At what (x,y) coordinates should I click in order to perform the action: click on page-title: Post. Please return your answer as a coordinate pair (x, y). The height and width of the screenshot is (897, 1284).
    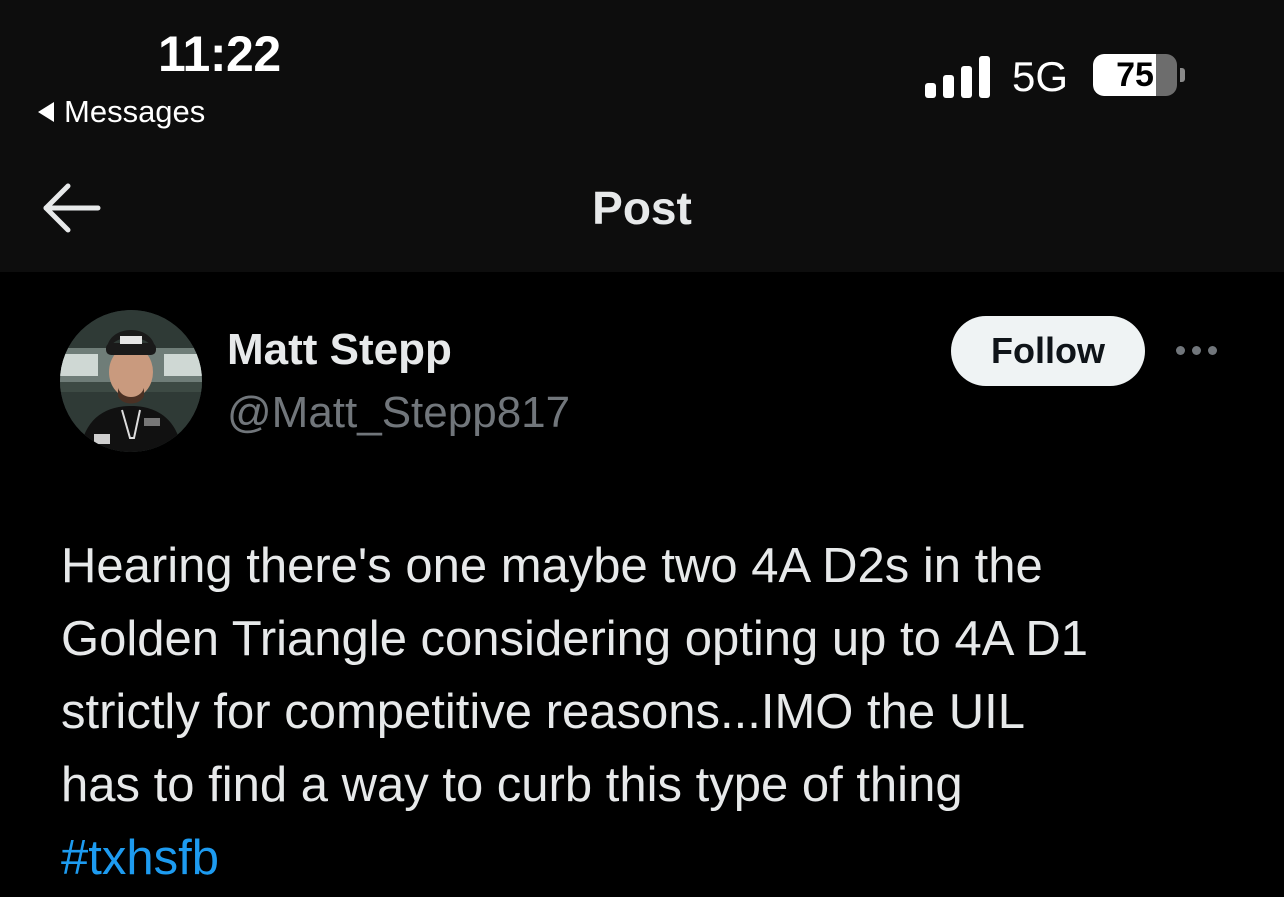
    Looking at the image, I should click on (642, 208).